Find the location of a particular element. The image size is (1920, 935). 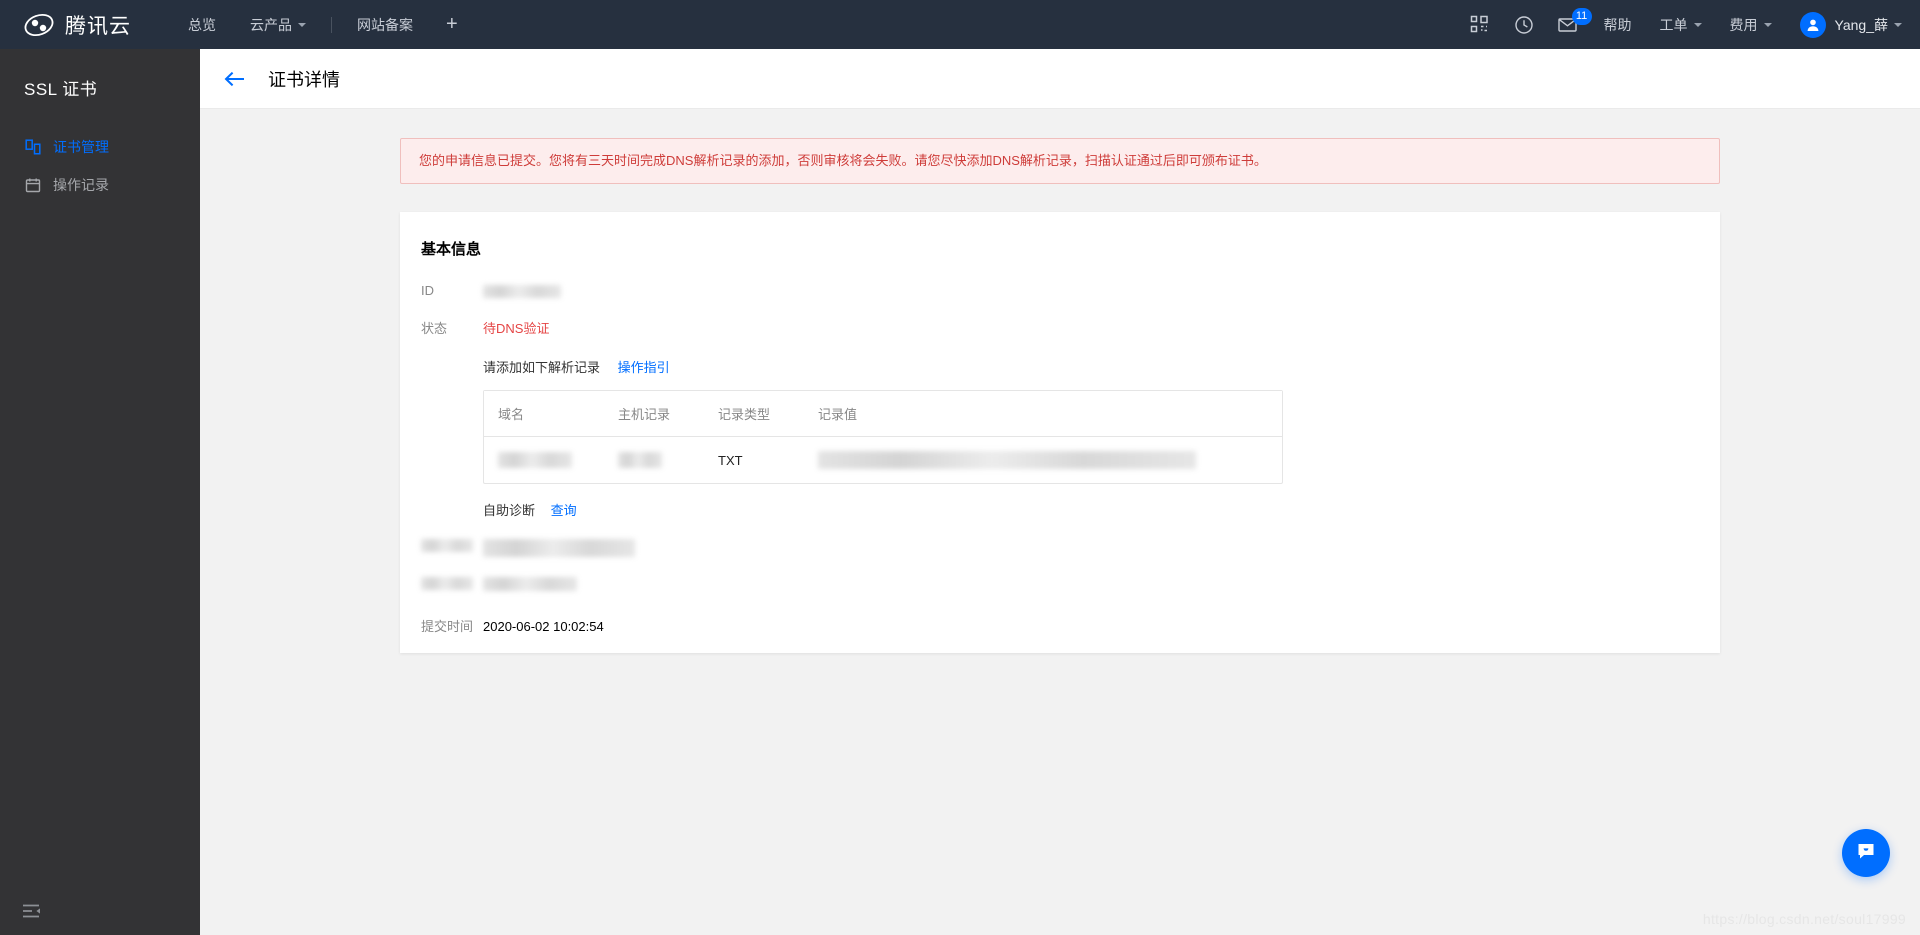

instruction-line: 请添加如下解析记录 操作指引 is located at coordinates (1060, 366).